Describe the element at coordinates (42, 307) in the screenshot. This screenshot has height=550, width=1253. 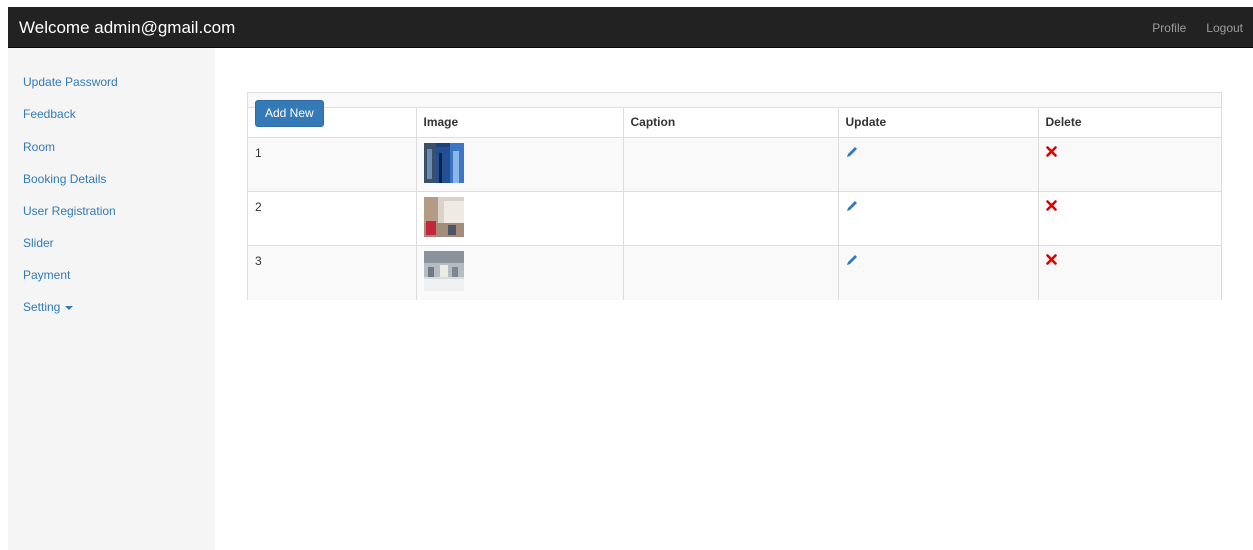
I see `sidebar-item-label: Setting` at that location.